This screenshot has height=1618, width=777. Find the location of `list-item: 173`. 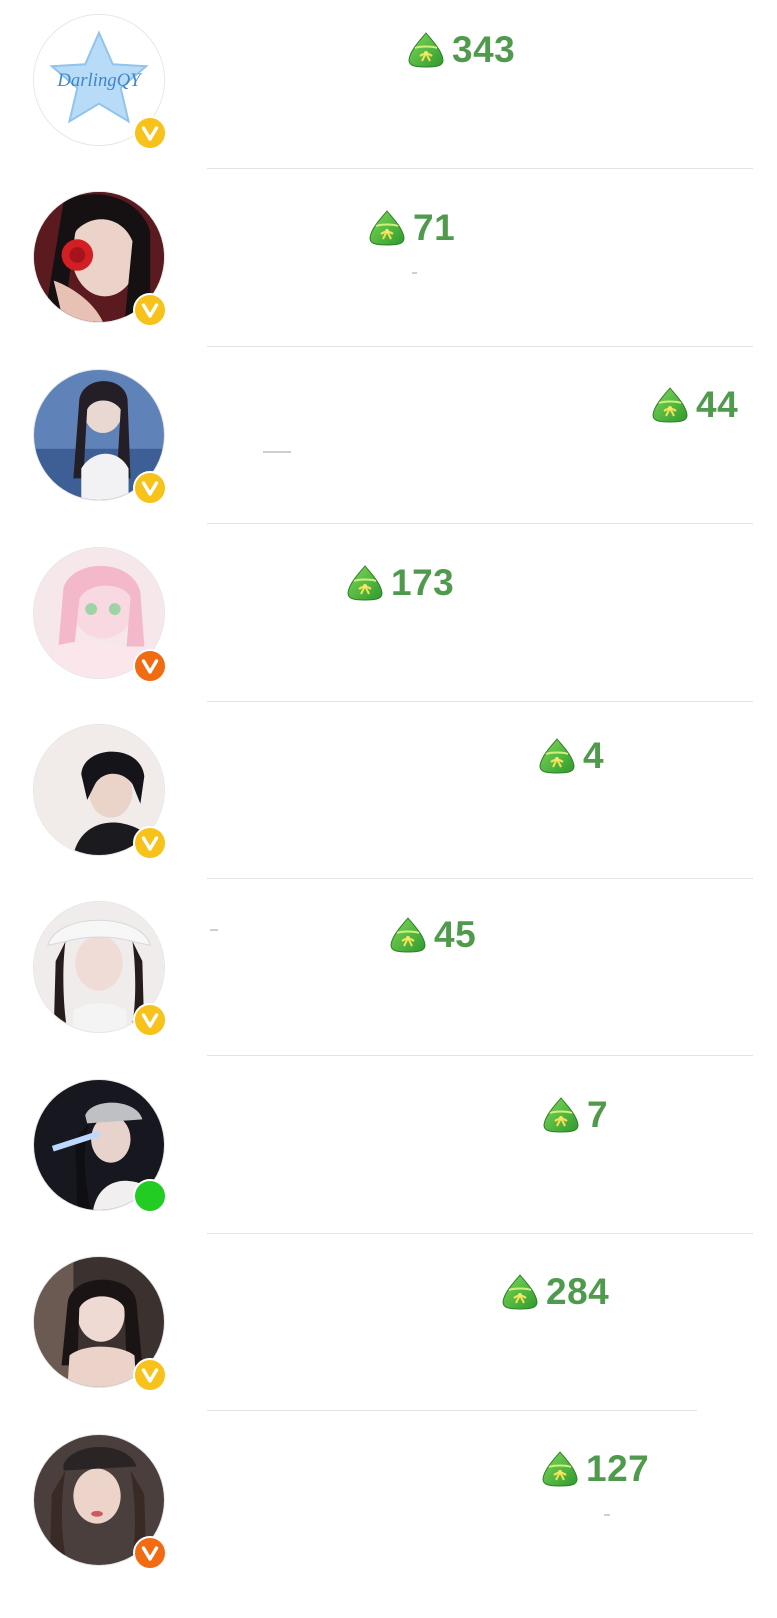

list-item: 173 is located at coordinates (388, 622).